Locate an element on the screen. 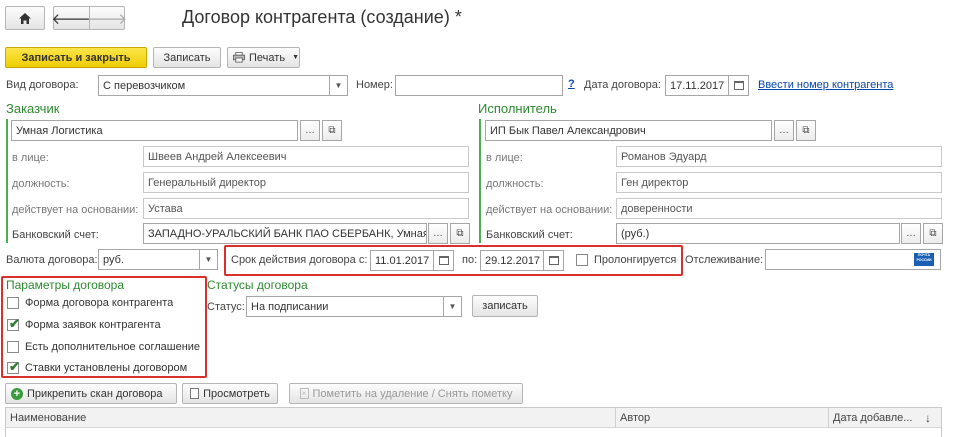 Image resolution: width=954 pixels, height=437 pixels. customer-open-button: ⧉ is located at coordinates (332, 130).